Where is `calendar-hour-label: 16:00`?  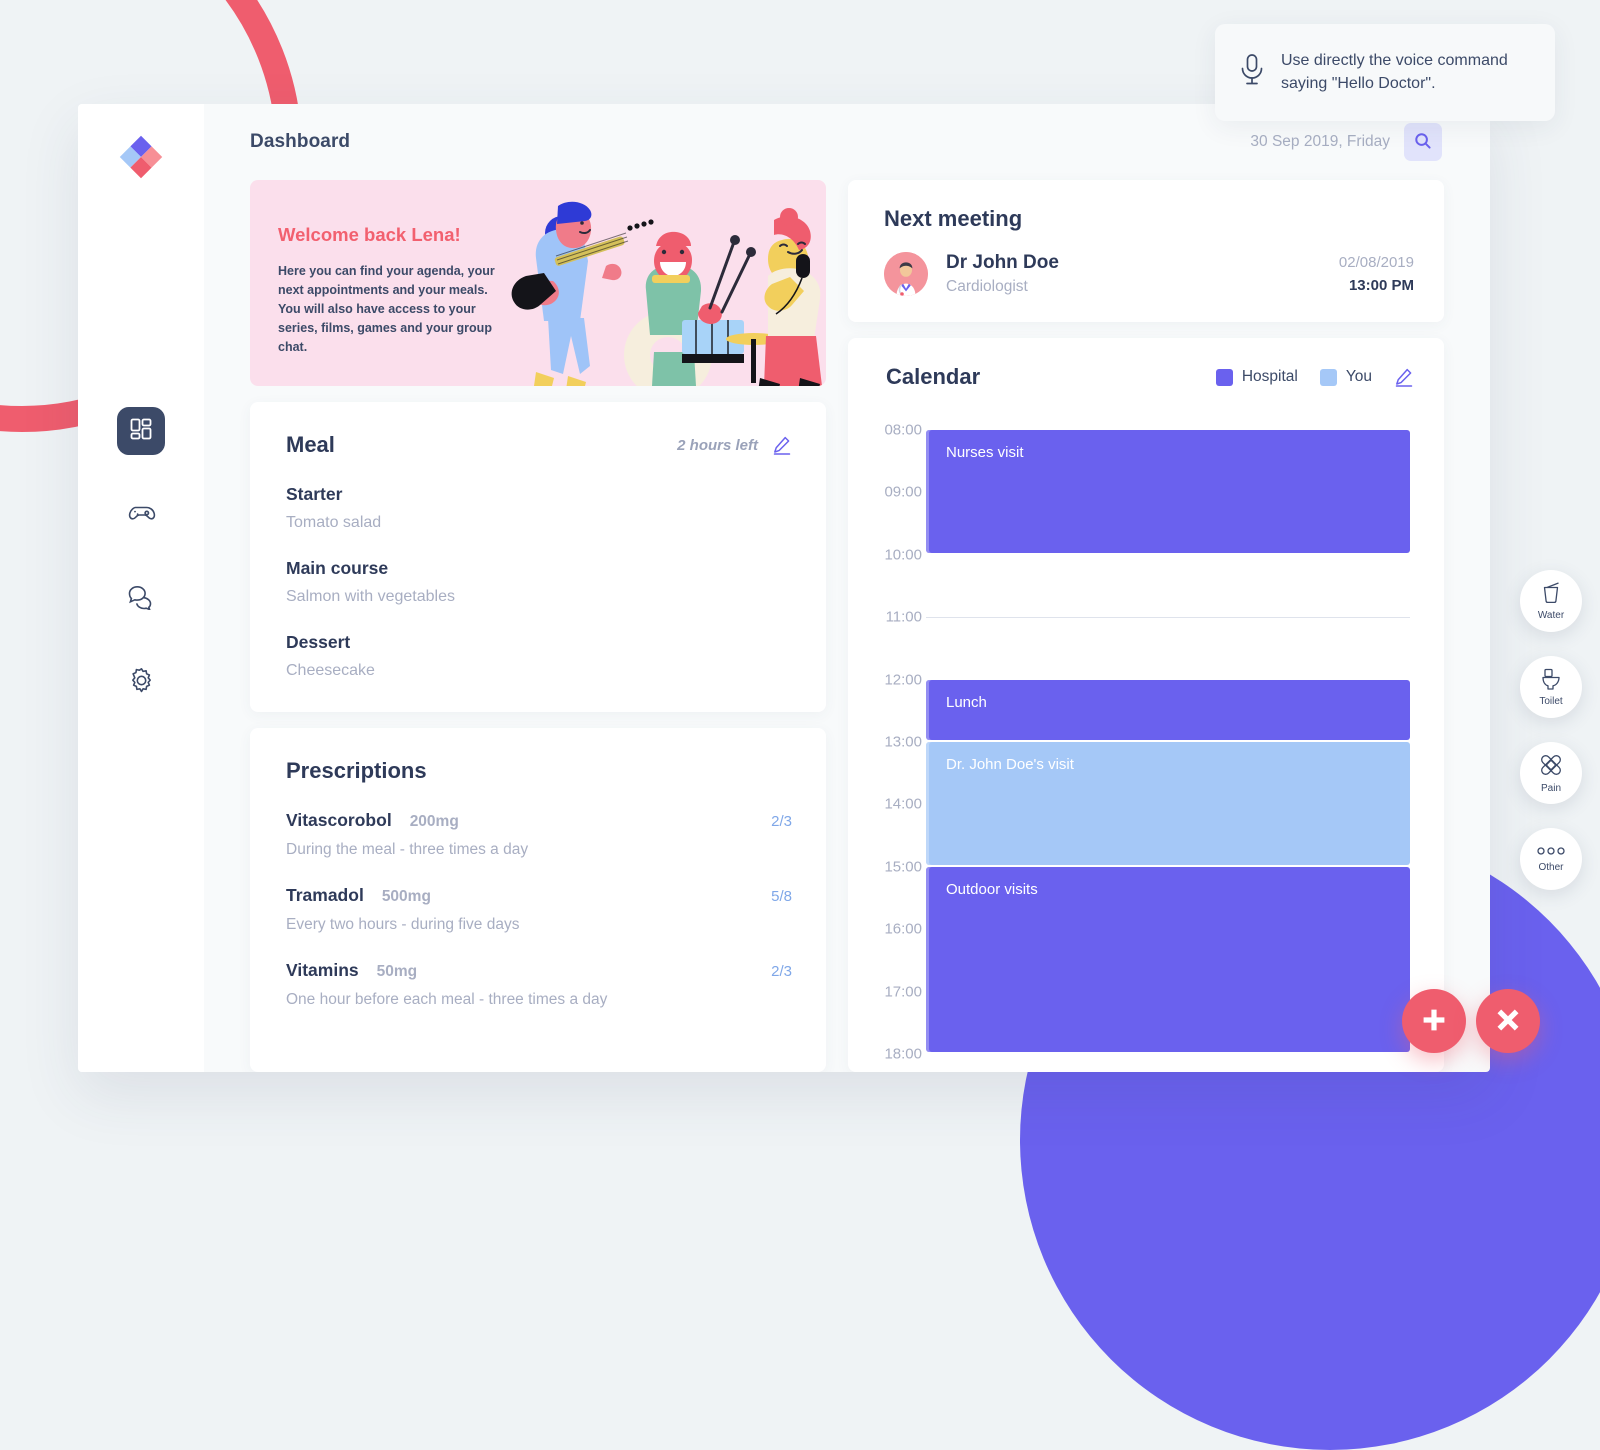 calendar-hour-label: 16:00 is located at coordinates (903, 929).